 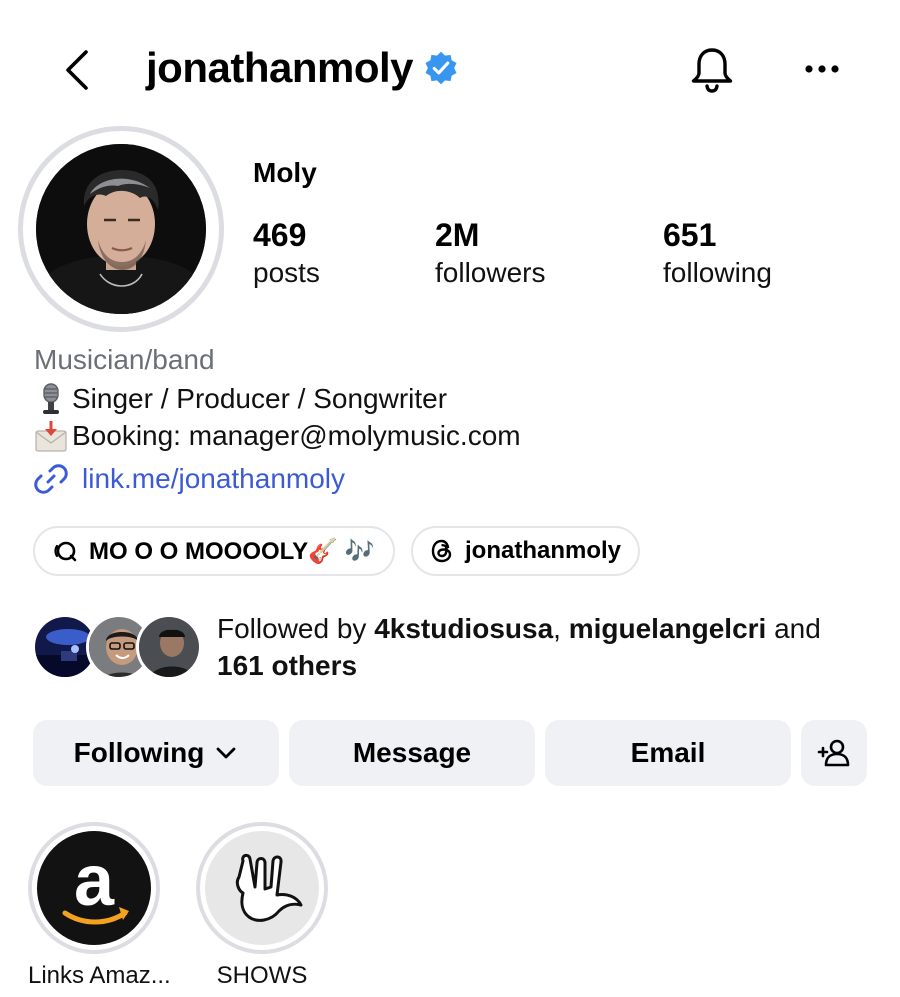 I want to click on chevron-down-icon, so click(x=226, y=753).